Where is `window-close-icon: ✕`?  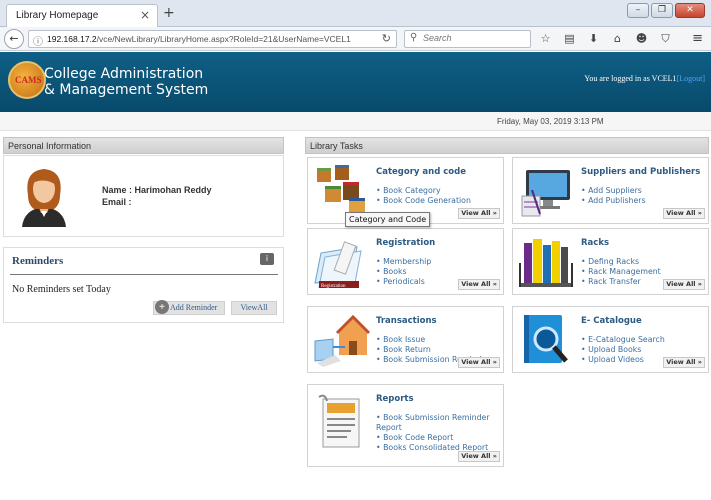
window-close-icon: ✕ is located at coordinates (690, 10).